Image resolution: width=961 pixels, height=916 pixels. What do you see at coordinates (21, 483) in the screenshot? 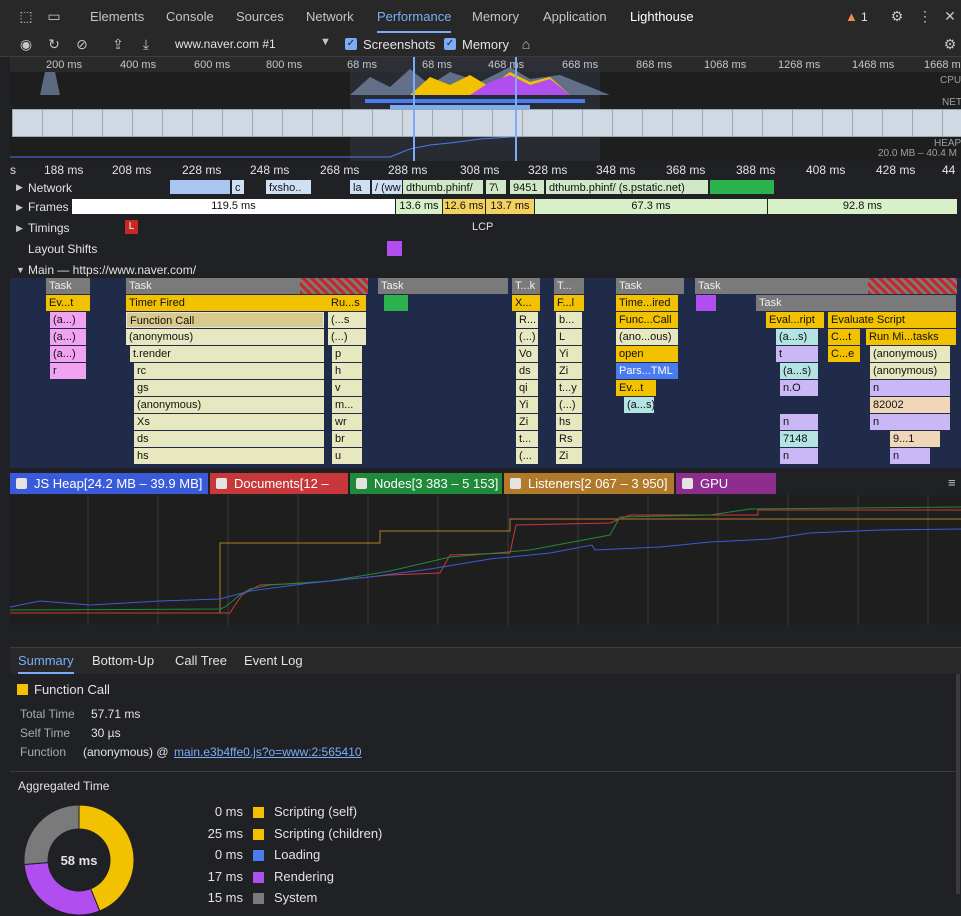
I see `checkbox-icon` at bounding box center [21, 483].